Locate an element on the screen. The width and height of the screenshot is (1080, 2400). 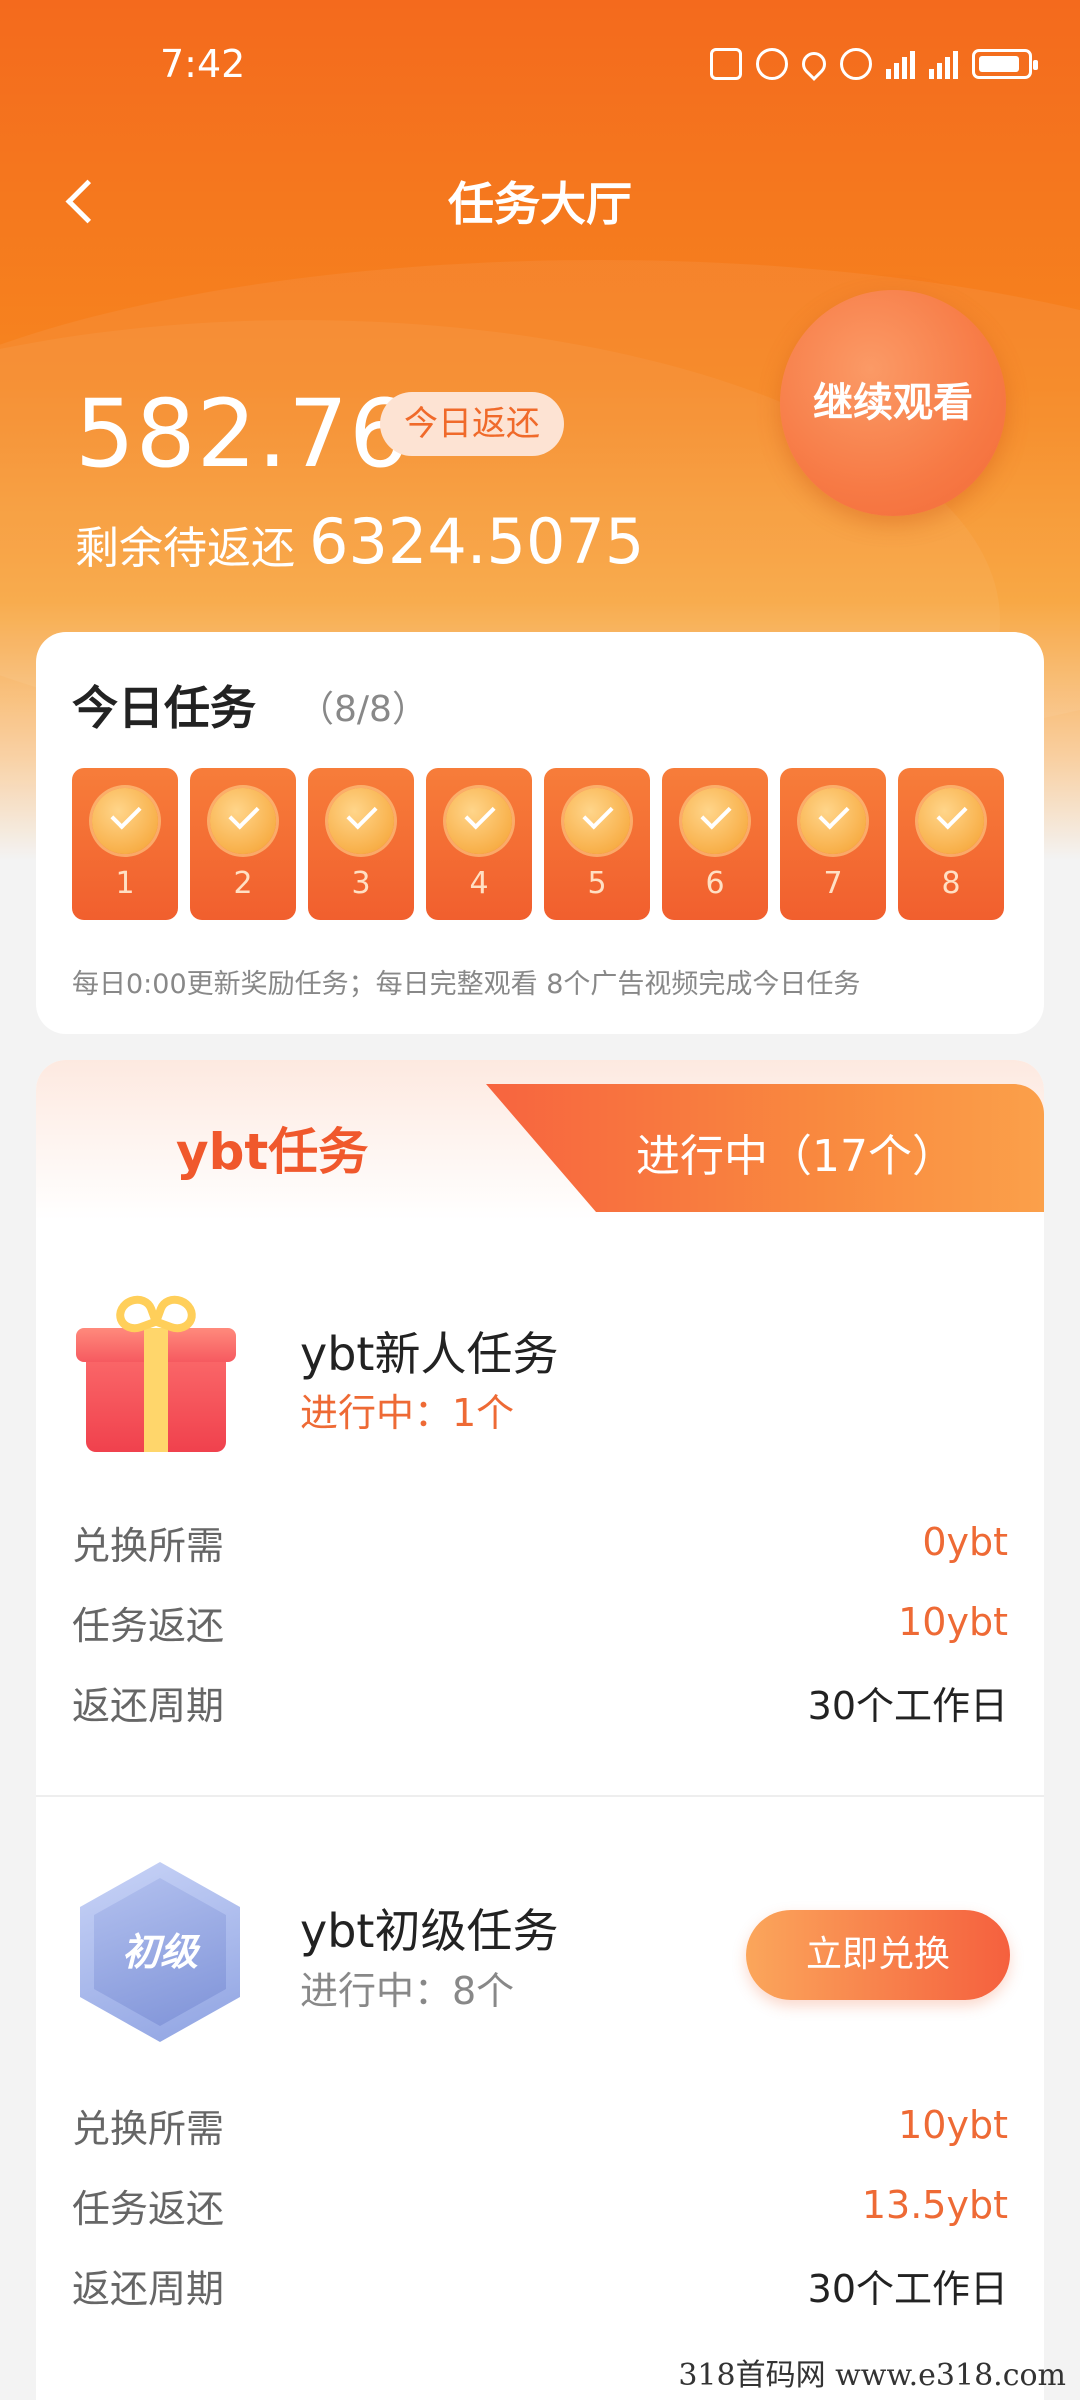
nav-bar: 任务大厅 is located at coordinates (540, 200).